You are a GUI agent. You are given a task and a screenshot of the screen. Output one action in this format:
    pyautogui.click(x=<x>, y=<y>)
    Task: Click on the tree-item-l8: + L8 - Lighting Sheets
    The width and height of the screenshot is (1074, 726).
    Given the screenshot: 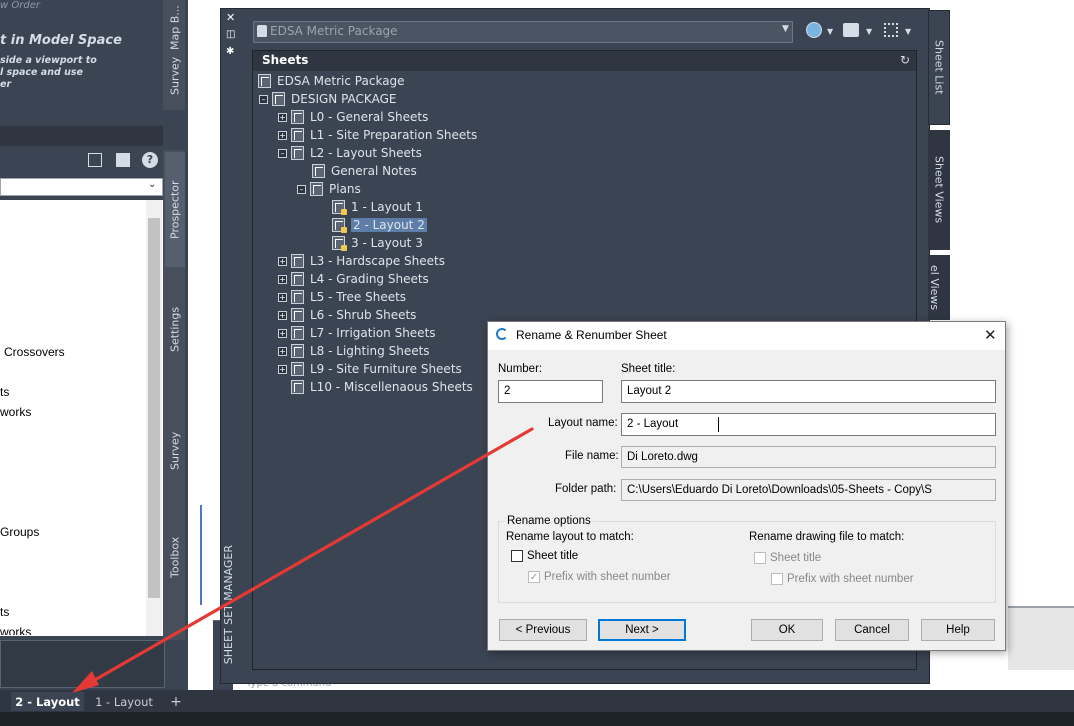 What is the action you would take?
    pyautogui.click(x=354, y=351)
    